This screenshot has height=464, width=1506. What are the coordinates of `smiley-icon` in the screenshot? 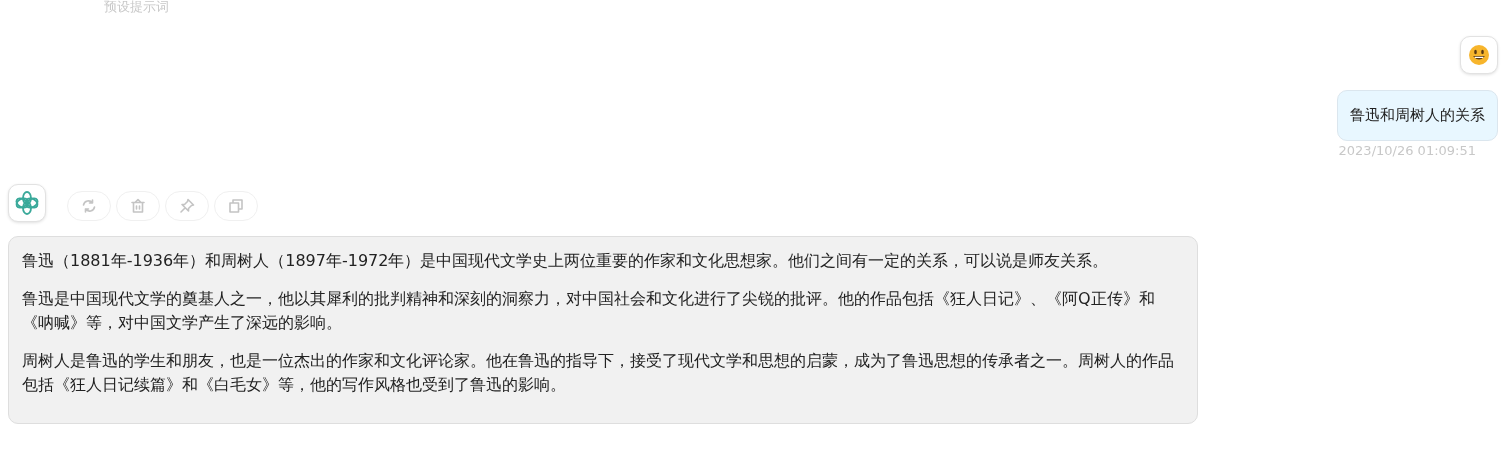 It's located at (1479, 55).